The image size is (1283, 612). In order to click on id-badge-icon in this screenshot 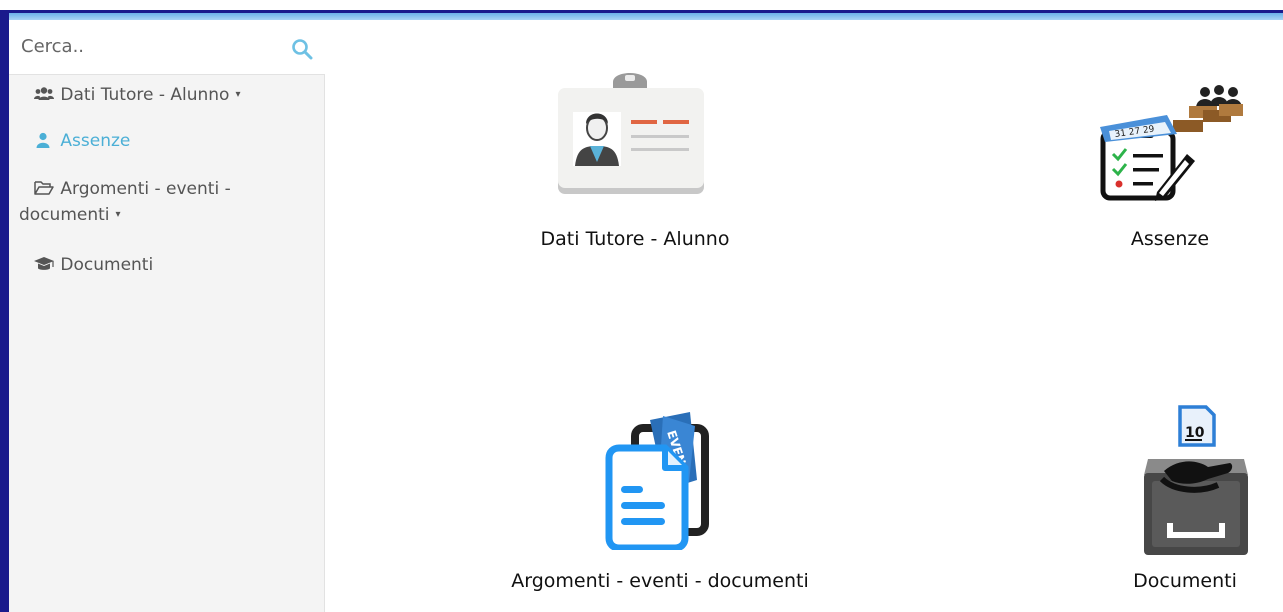, I will do `click(631, 133)`.